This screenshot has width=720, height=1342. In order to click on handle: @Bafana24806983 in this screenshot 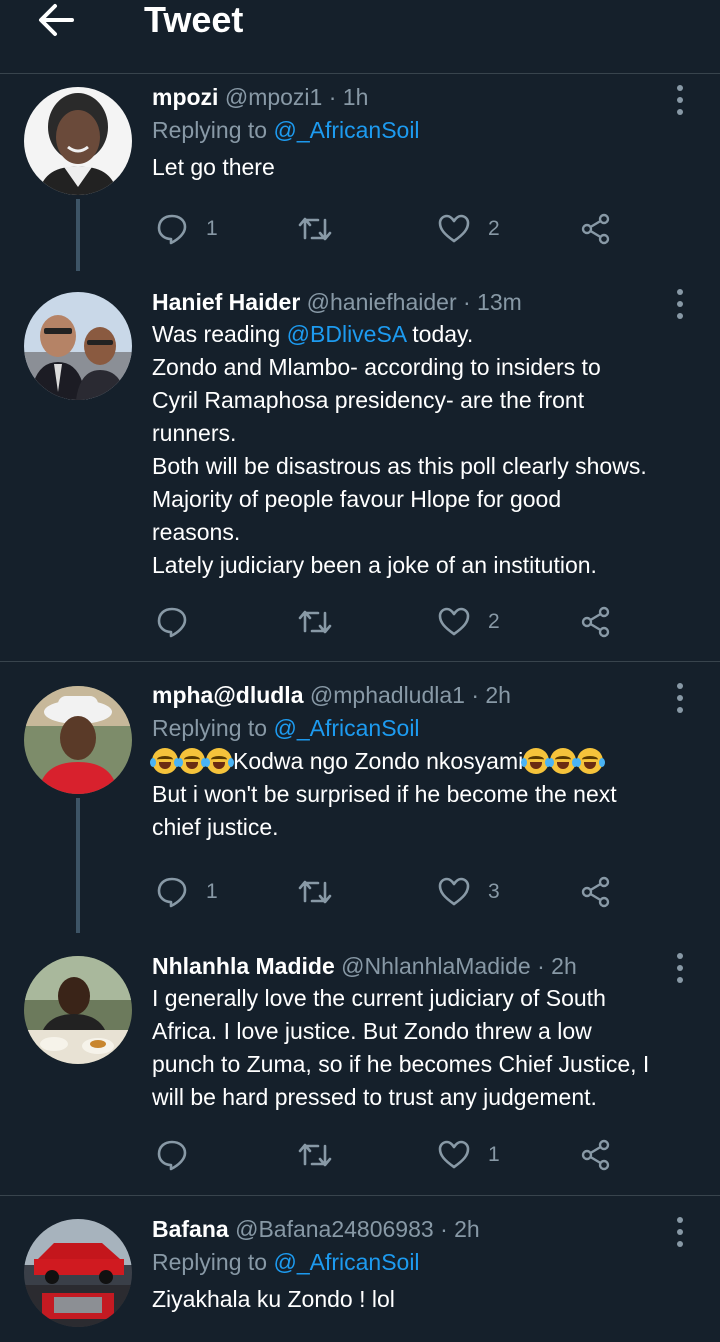, I will do `click(334, 1229)`.